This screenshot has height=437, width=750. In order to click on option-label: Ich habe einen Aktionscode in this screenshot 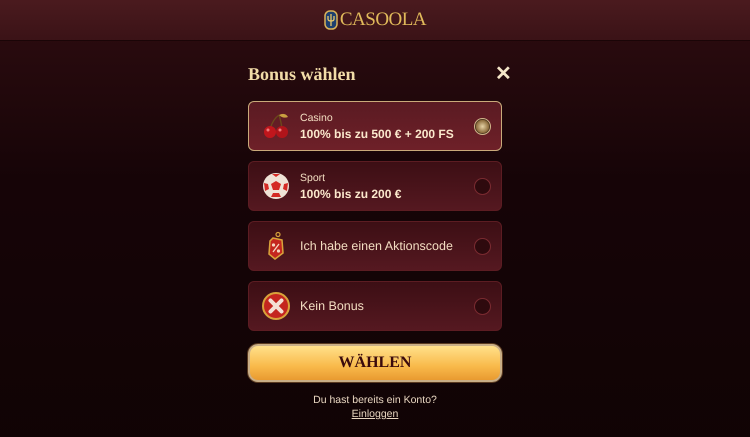, I will do `click(377, 246)`.